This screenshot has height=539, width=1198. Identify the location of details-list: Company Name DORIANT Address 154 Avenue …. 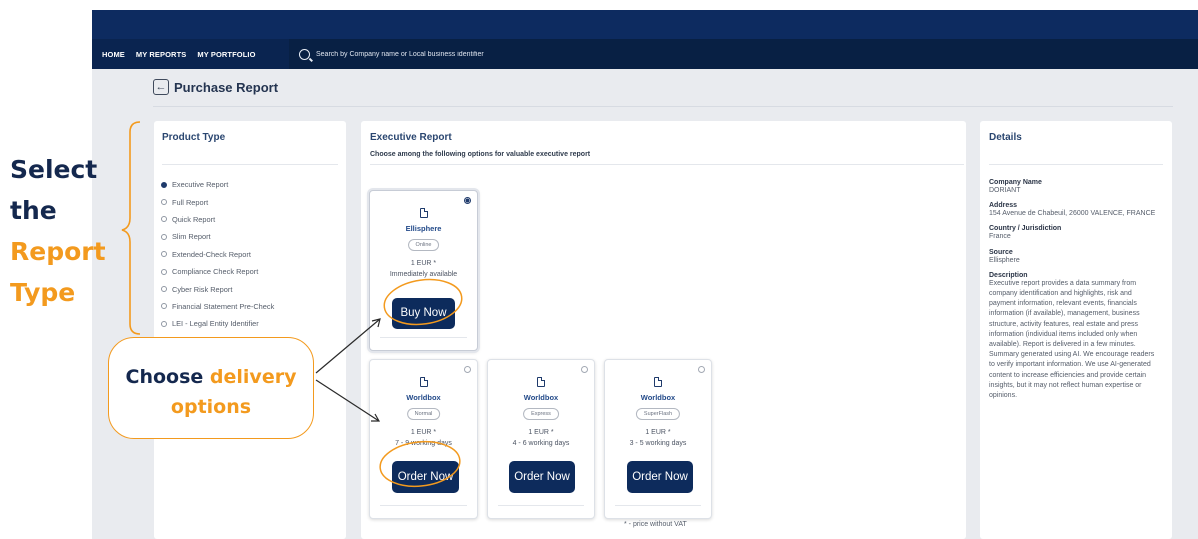
(1073, 290).